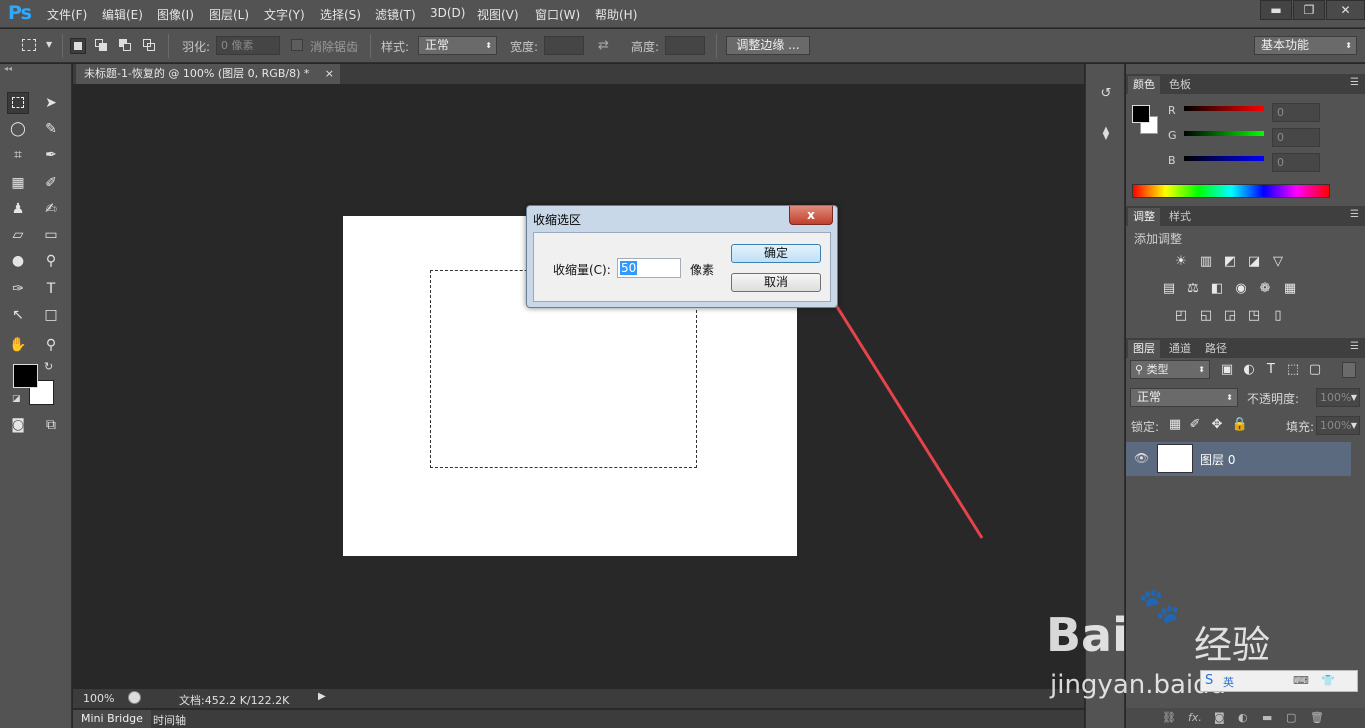 The image size is (1365, 728). What do you see at coordinates (78, 46) in the screenshot?
I see `new-selection-icon` at bounding box center [78, 46].